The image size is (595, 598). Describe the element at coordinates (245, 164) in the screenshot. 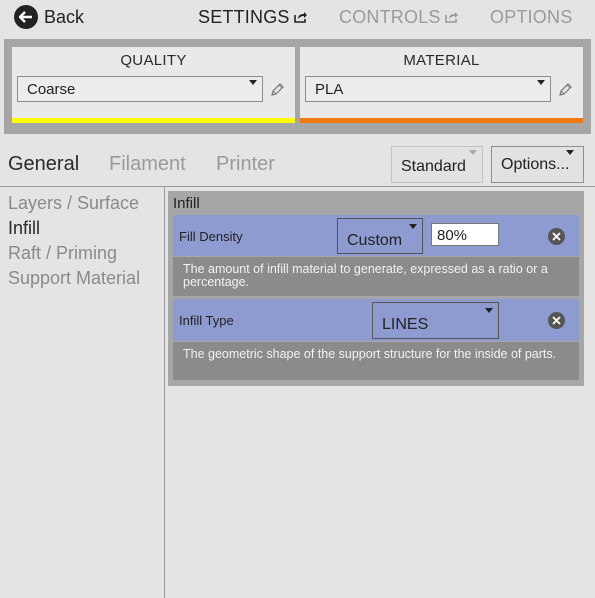

I see `tab-printer: Printer` at that location.